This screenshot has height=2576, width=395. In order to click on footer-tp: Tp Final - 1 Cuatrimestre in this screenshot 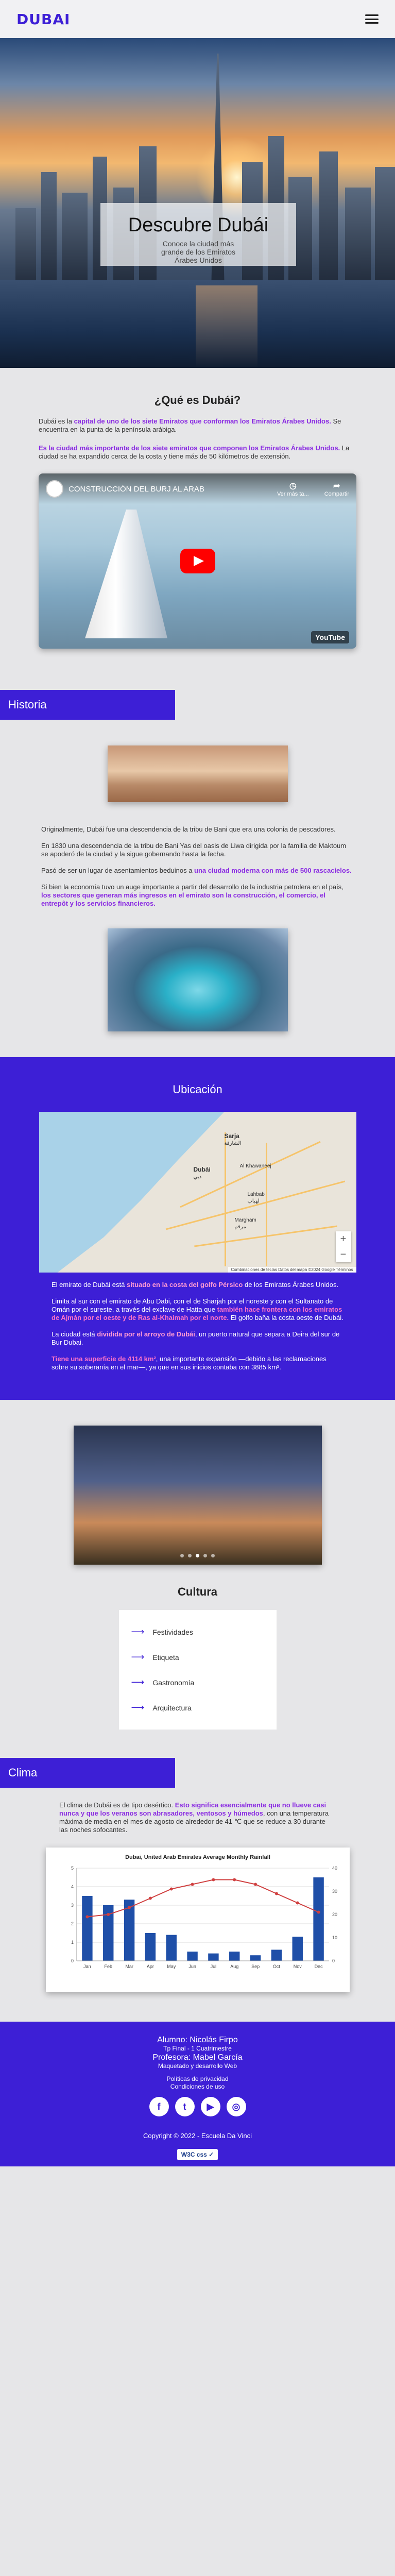, I will do `click(198, 2048)`.